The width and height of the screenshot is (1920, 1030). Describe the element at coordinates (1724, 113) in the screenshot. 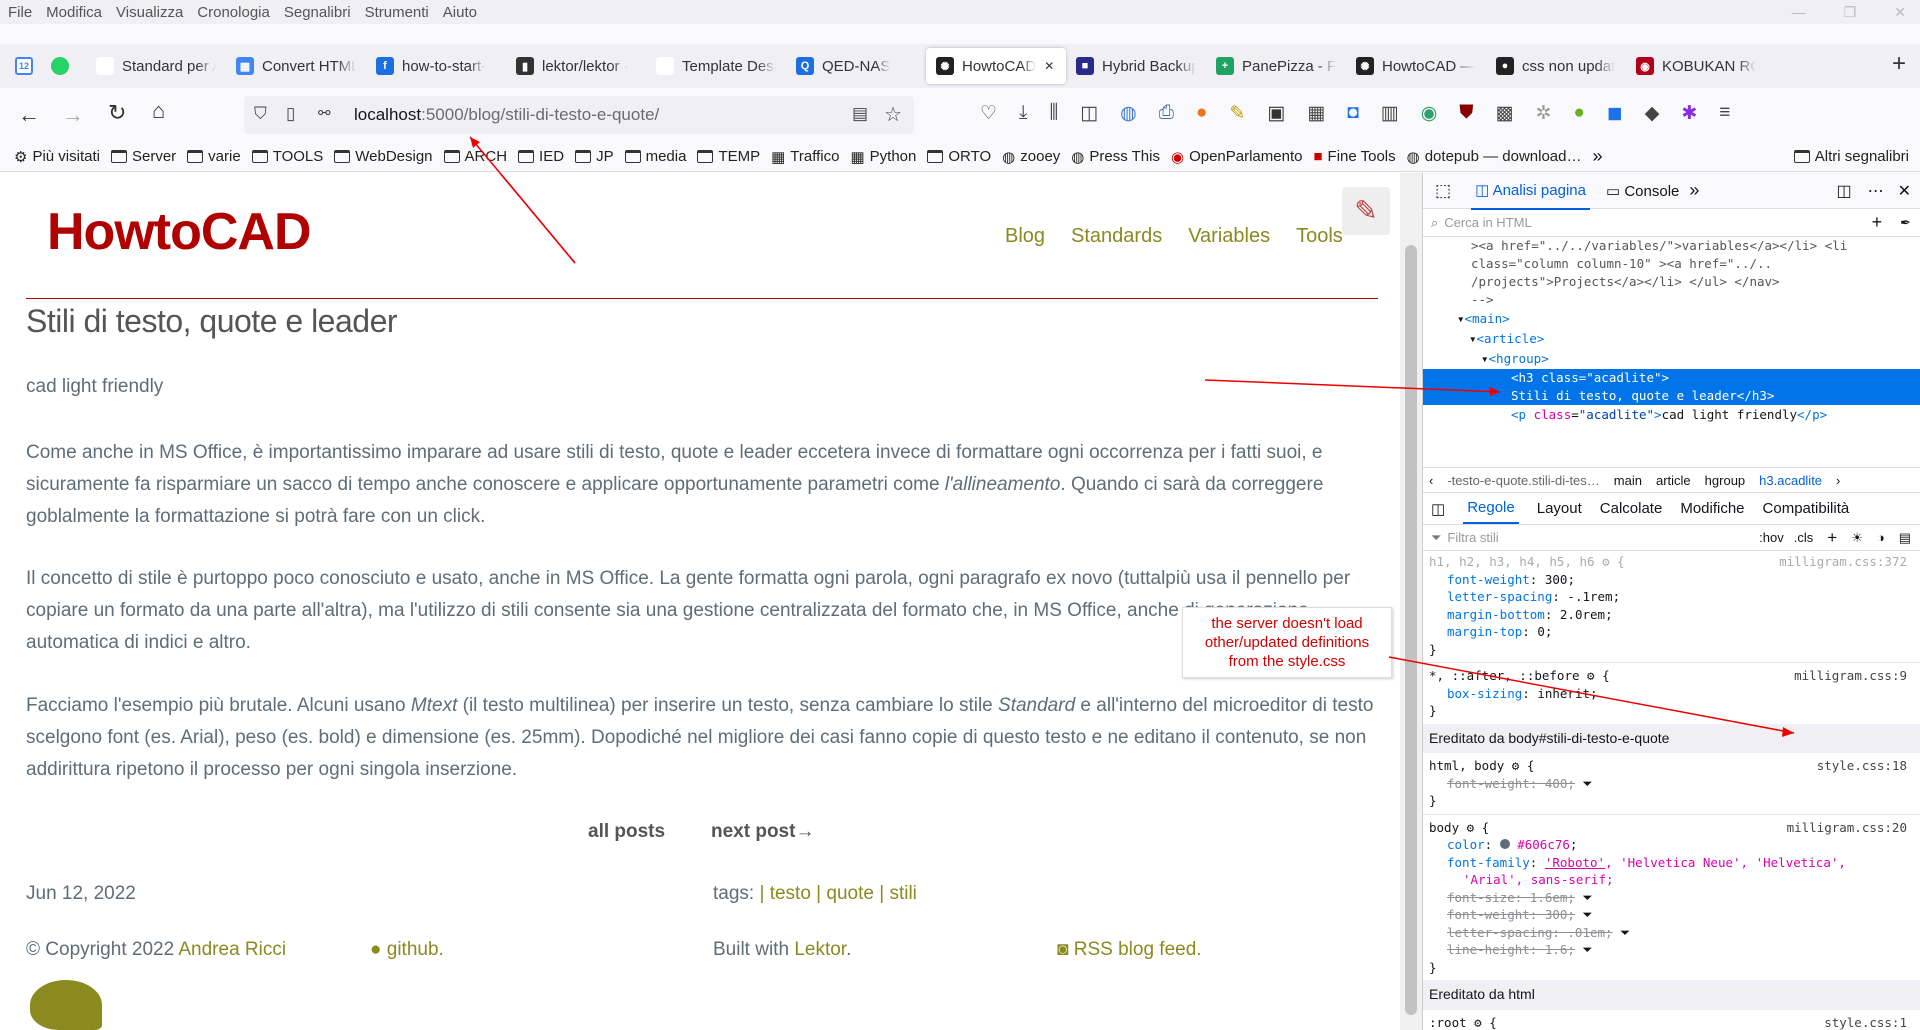

I see `app-menu-icon: ≡` at that location.